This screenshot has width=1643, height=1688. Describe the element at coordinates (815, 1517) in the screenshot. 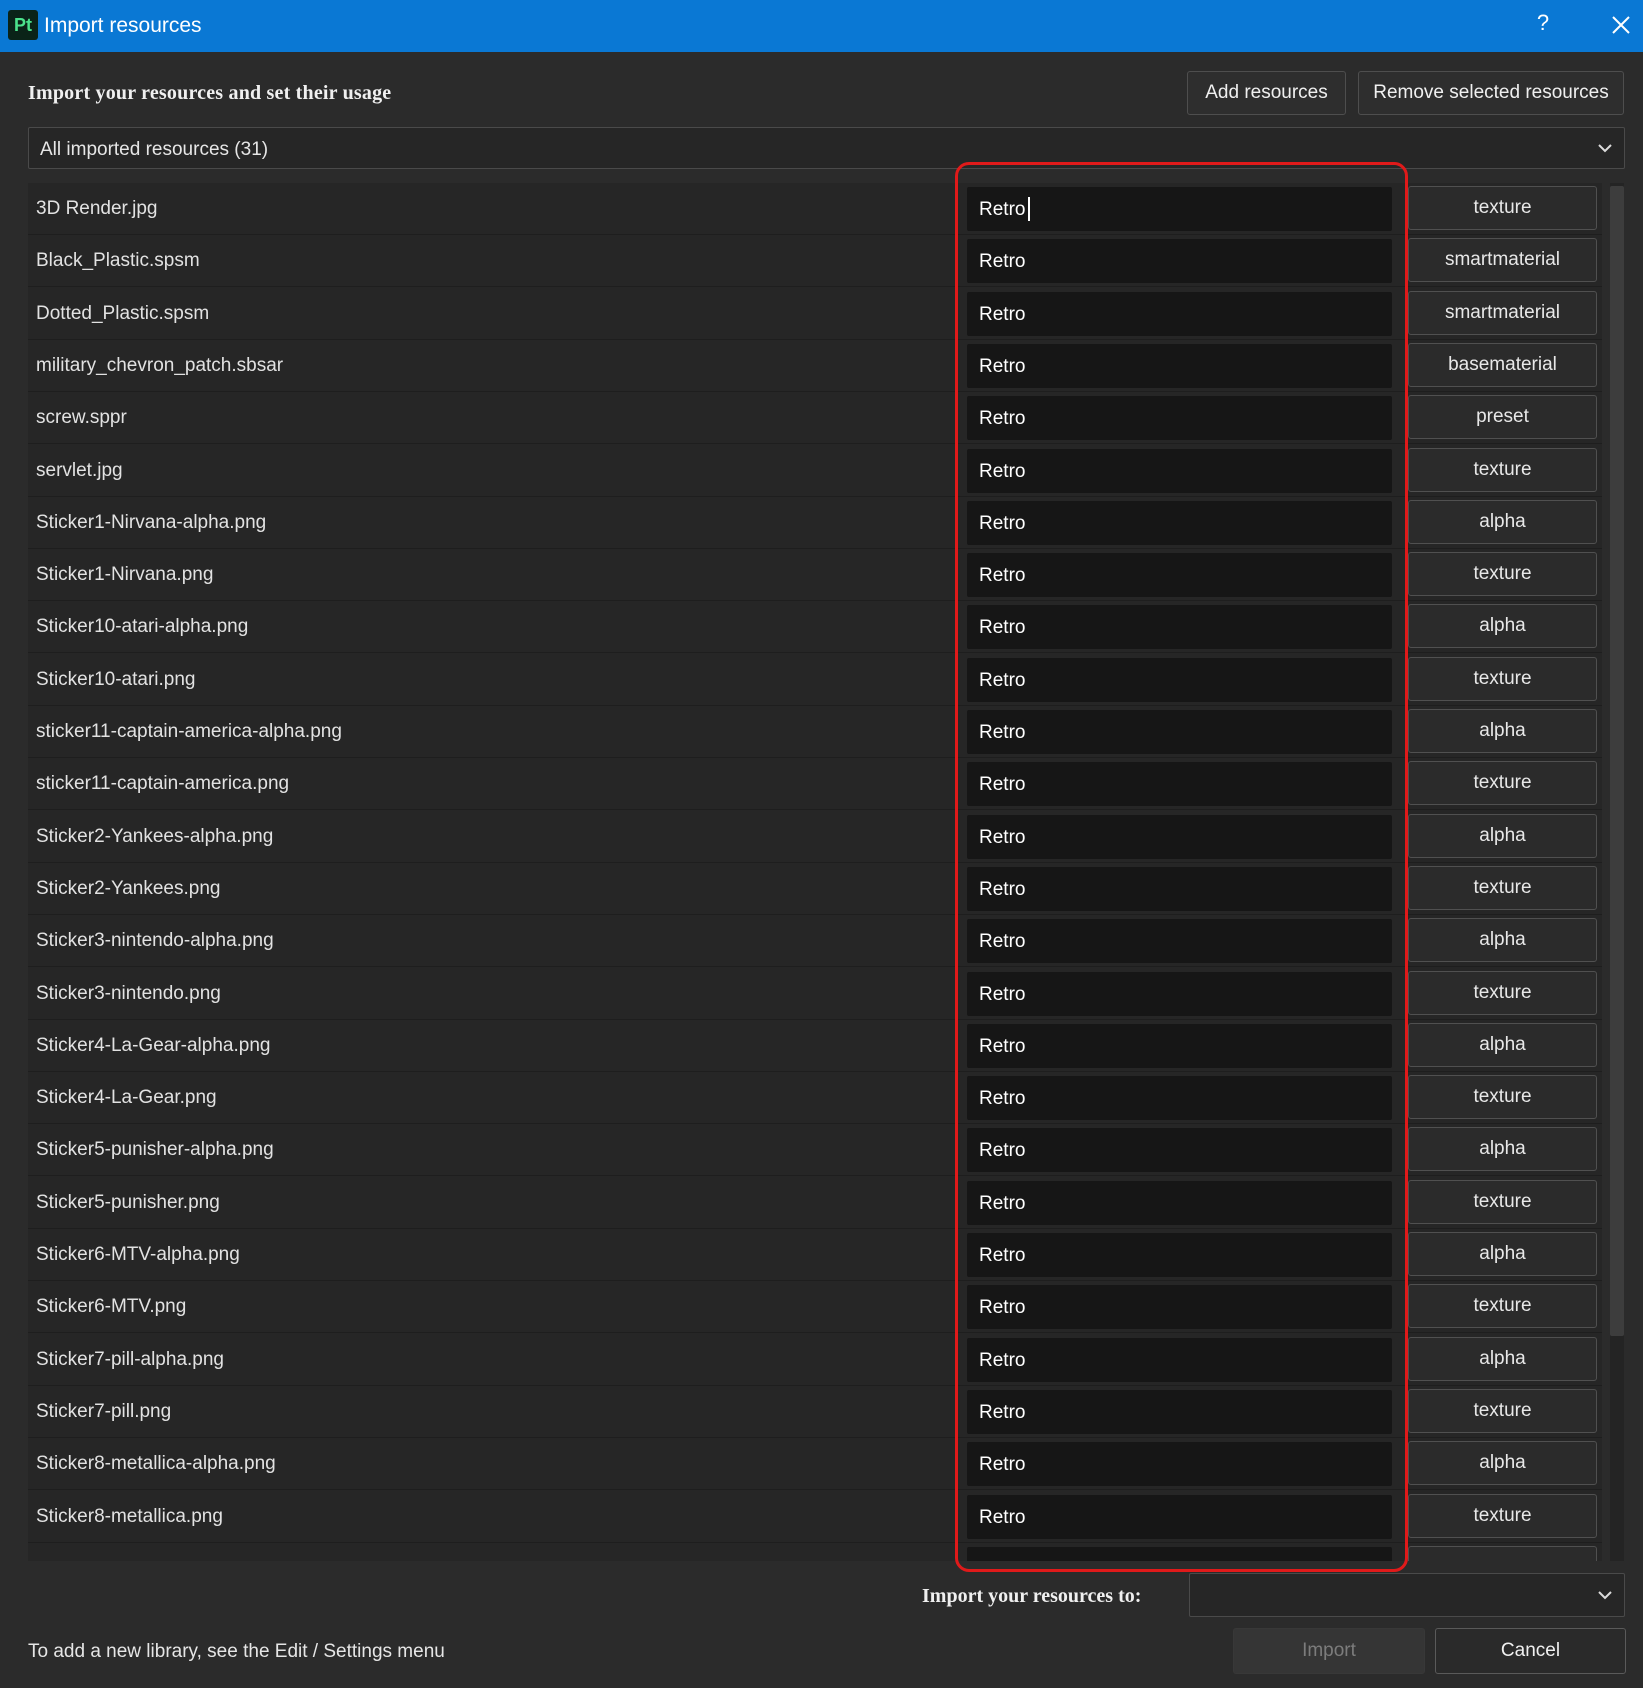

I see `resource-row: Sticker8-metallica.png Retro texture` at that location.